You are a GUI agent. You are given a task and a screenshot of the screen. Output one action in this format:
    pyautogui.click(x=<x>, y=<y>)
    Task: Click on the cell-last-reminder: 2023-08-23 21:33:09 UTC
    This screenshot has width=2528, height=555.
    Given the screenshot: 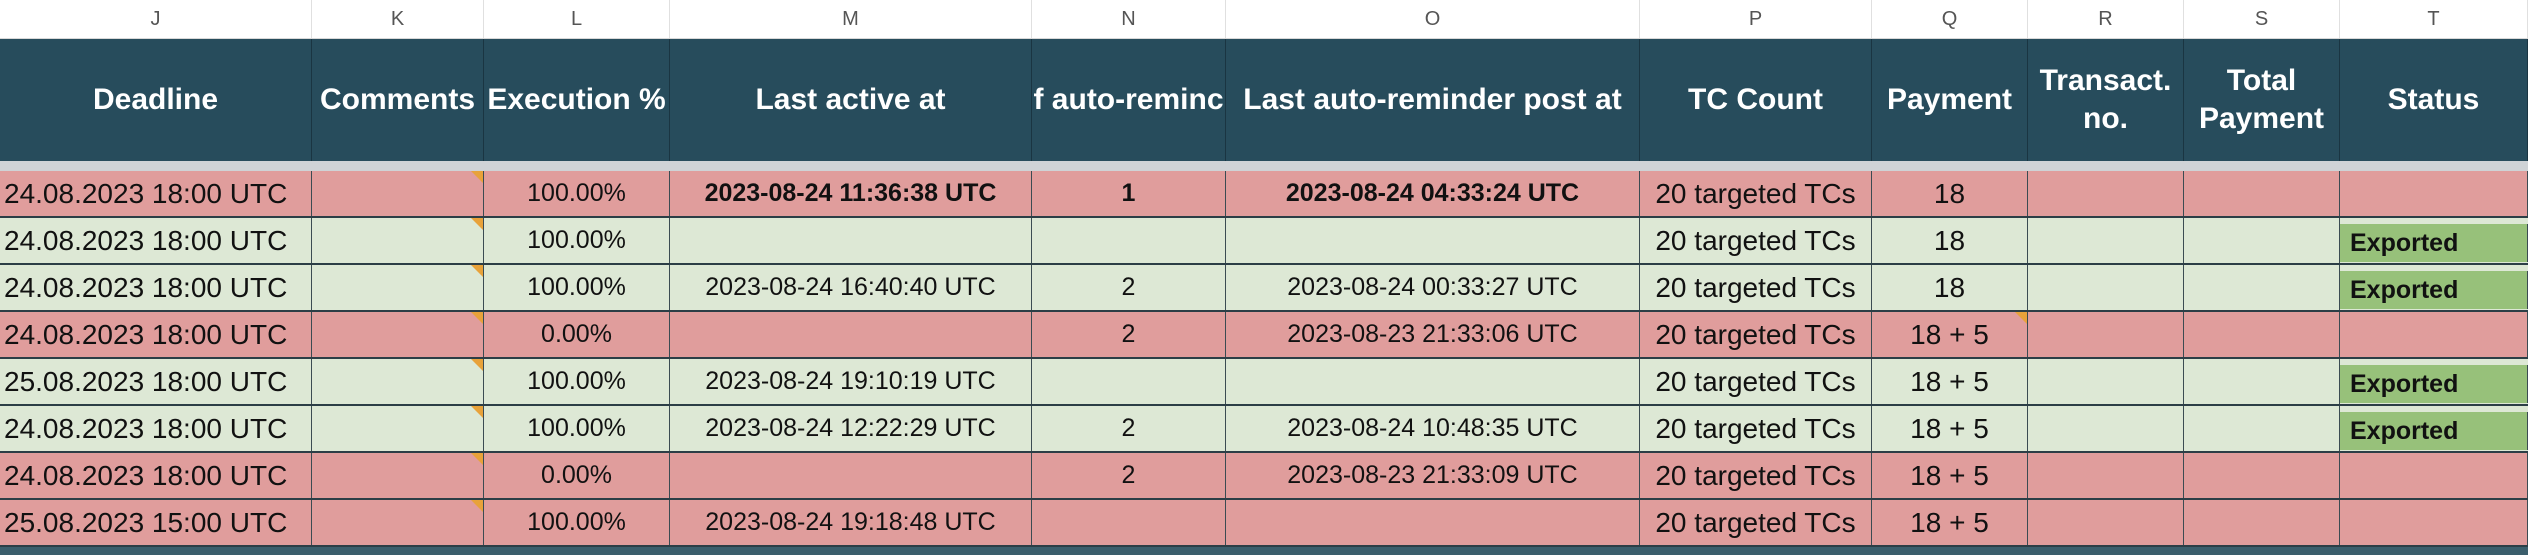 What is the action you would take?
    pyautogui.click(x=1433, y=475)
    